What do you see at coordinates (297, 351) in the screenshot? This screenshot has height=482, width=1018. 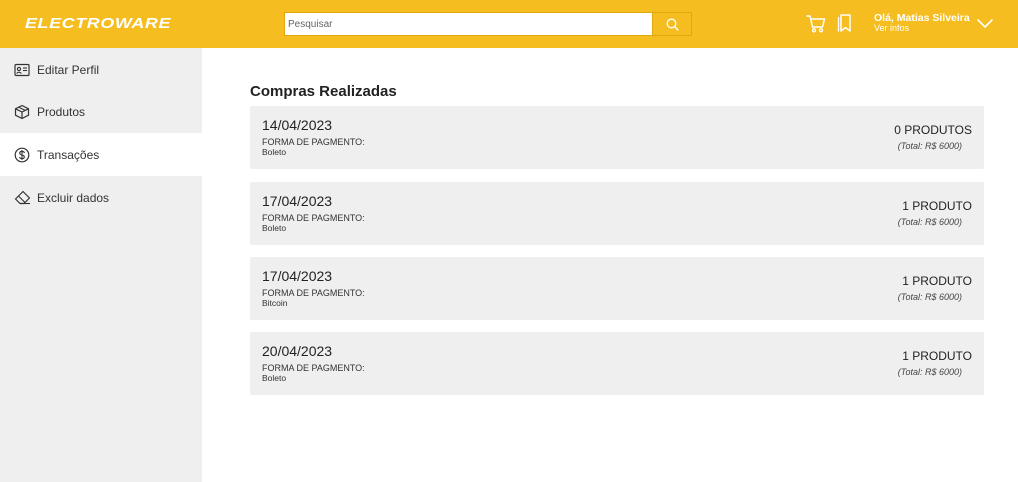 I see `purchase-date: 20/04/2023` at bounding box center [297, 351].